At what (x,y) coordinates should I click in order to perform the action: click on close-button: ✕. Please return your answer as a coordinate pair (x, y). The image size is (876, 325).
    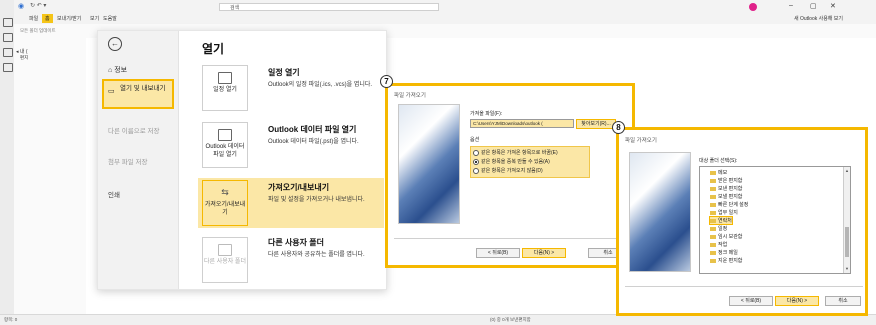
    Looking at the image, I should click on (833, 6).